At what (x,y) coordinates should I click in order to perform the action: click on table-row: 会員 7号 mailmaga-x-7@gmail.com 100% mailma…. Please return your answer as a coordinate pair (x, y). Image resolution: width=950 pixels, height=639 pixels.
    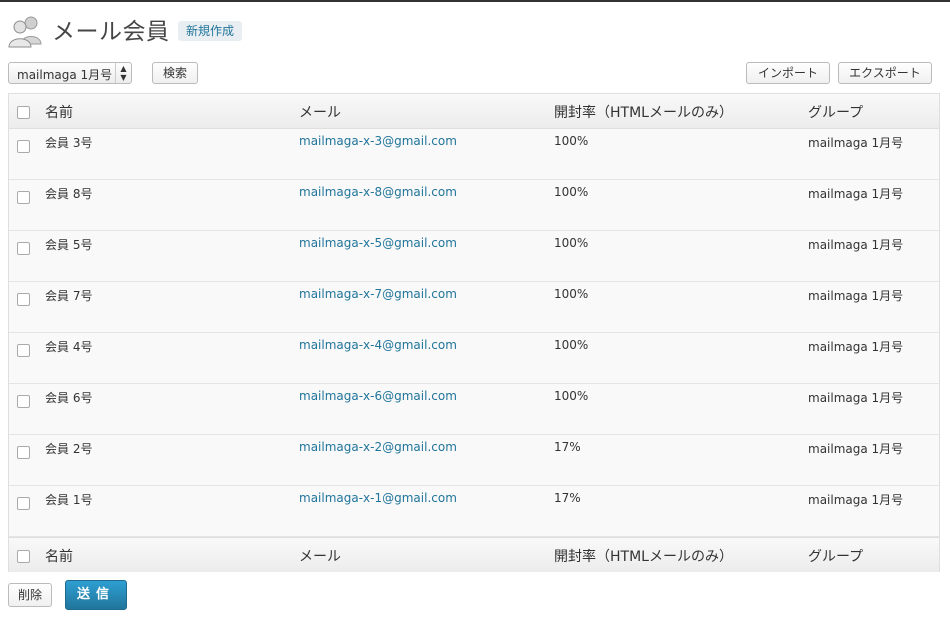
    Looking at the image, I should click on (474, 307).